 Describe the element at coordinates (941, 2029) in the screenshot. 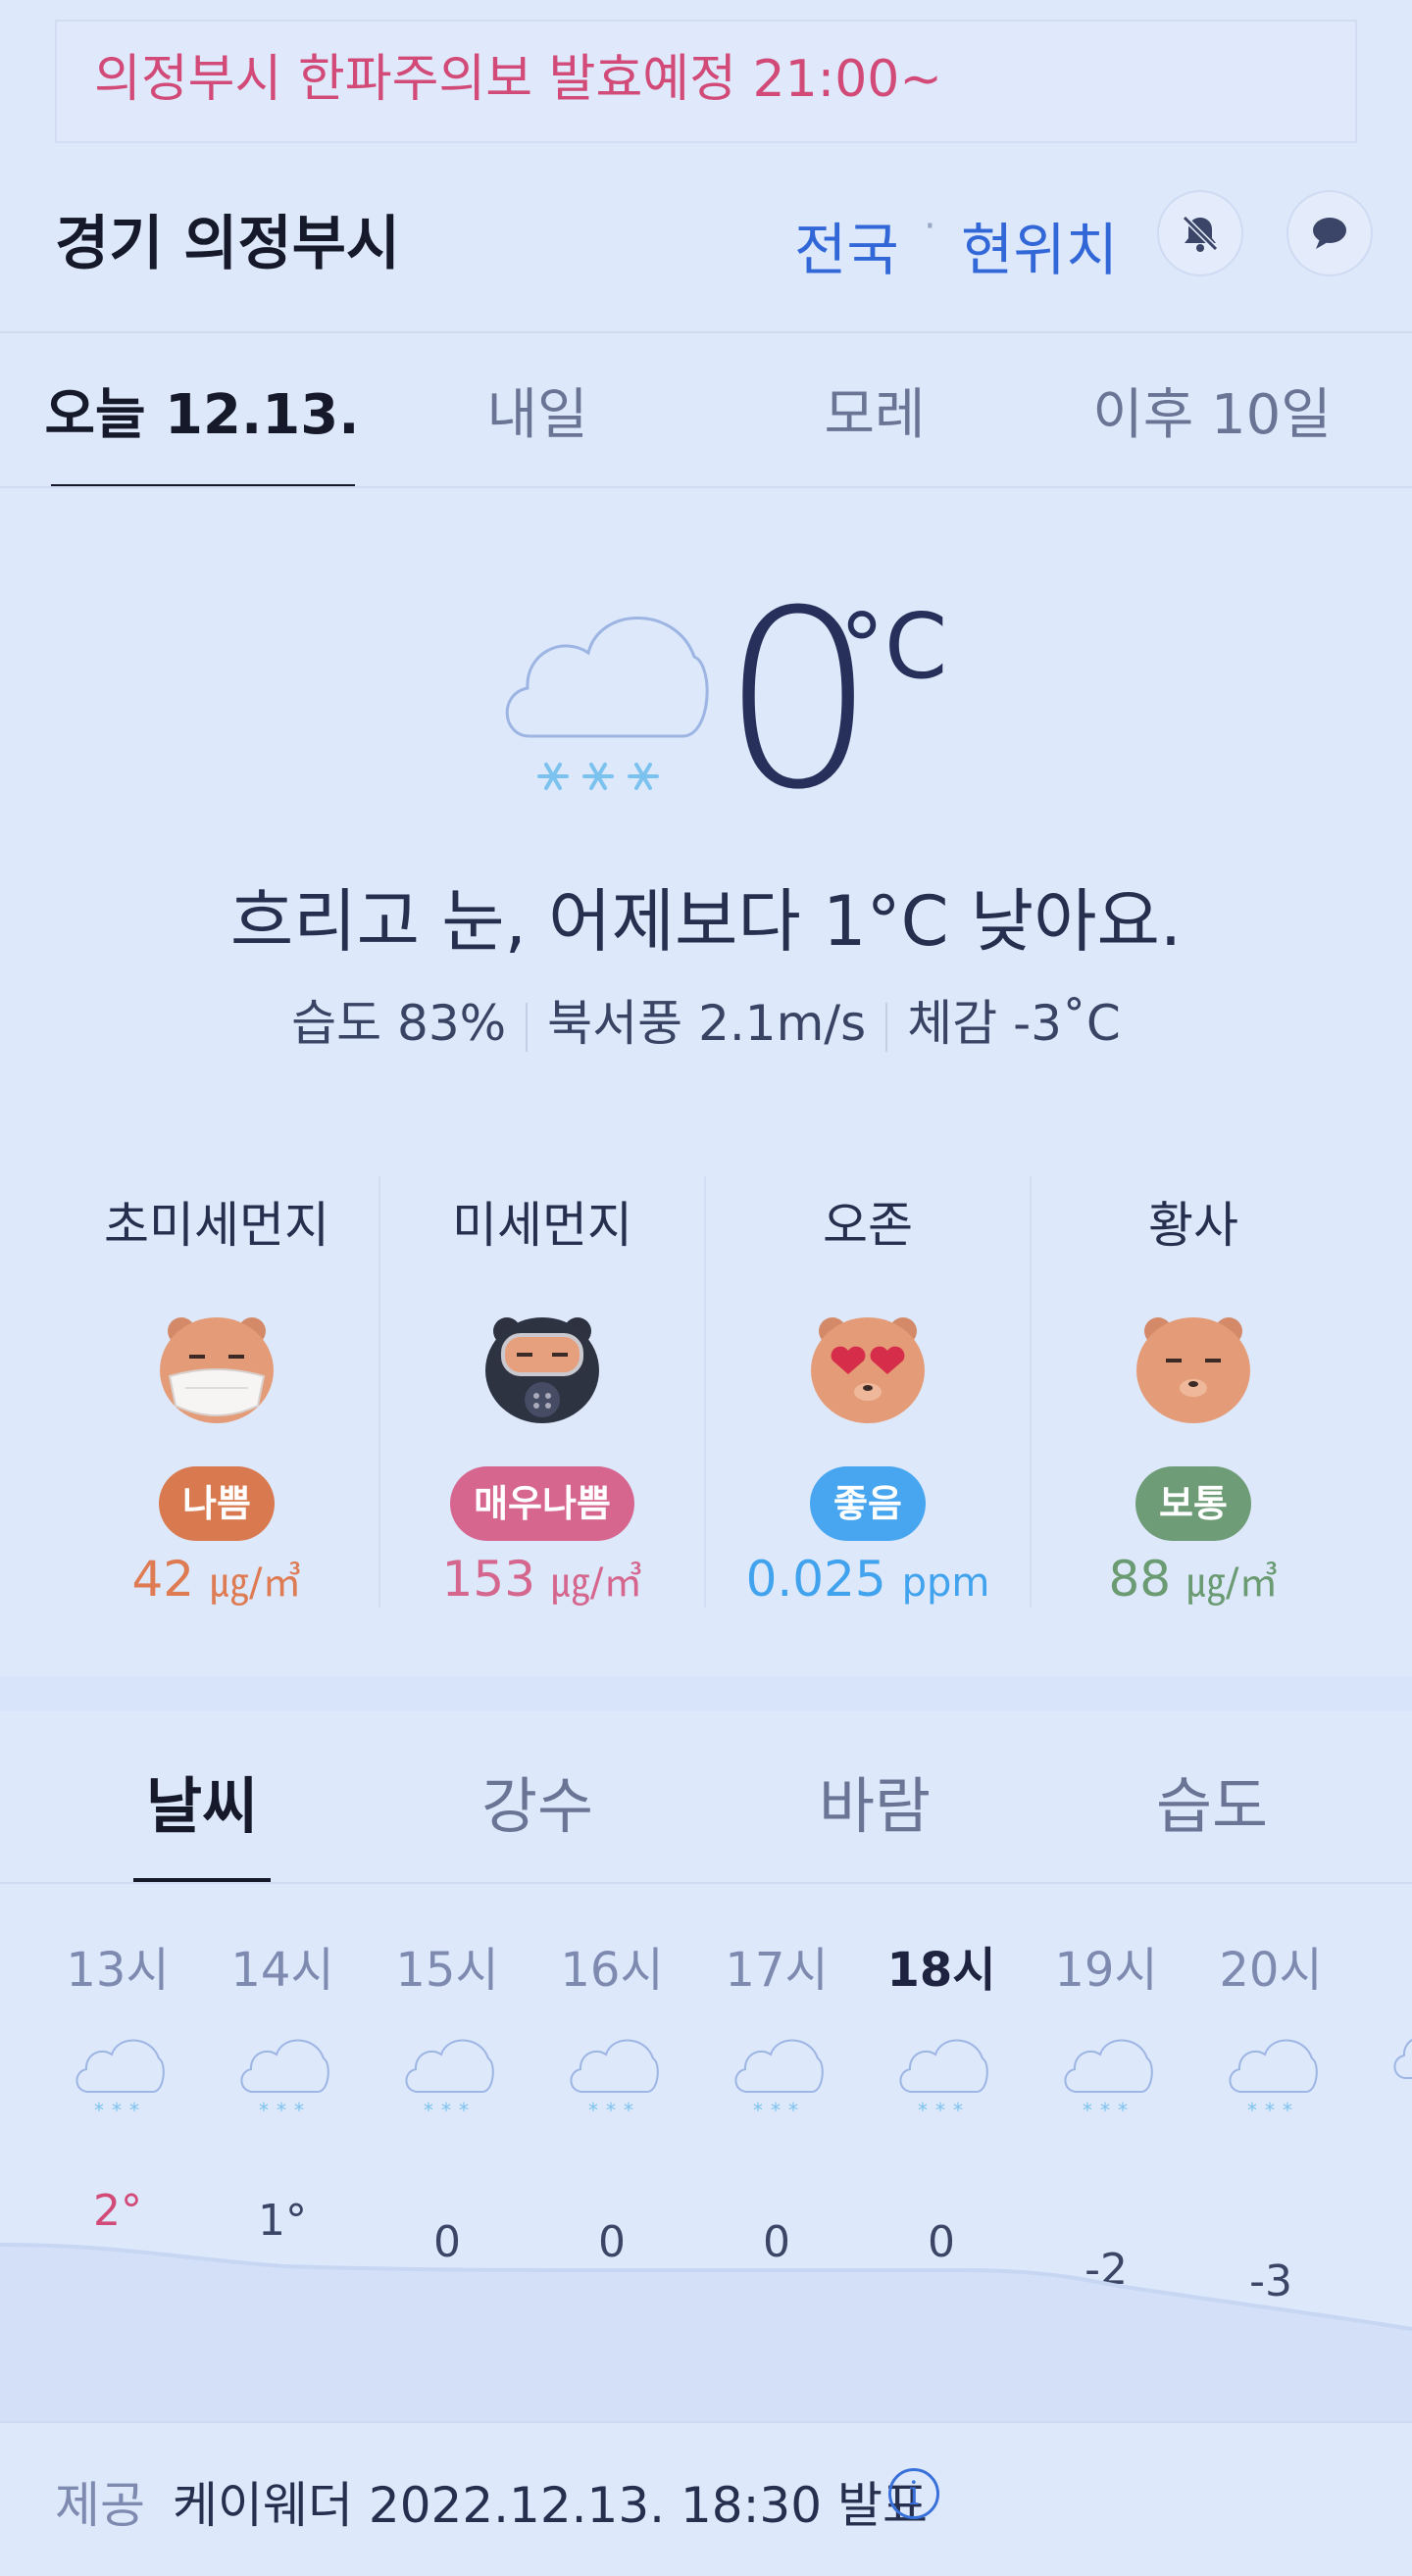

I see `hourly-item: 18시 * * *` at that location.